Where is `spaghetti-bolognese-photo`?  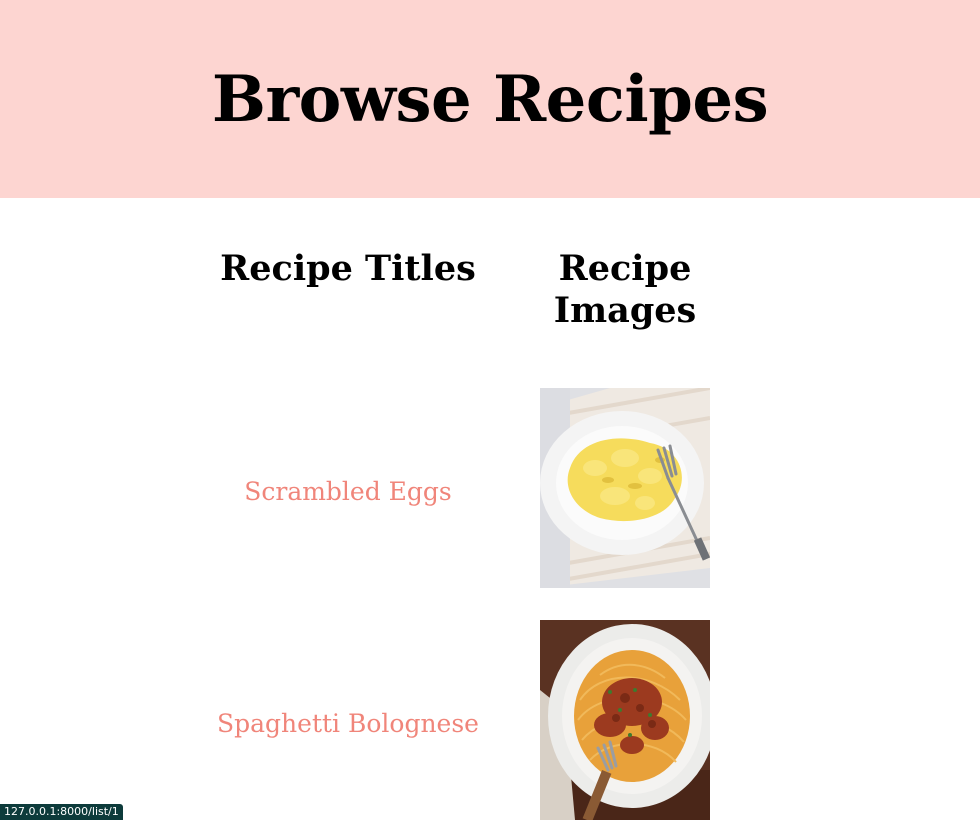 spaghetti-bolognese-photo is located at coordinates (625, 720).